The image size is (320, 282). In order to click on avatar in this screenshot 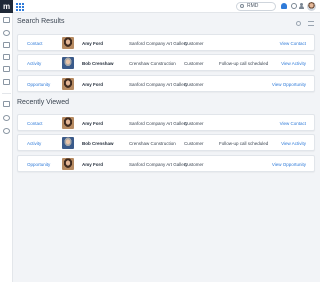, I will do `click(311, 6)`.